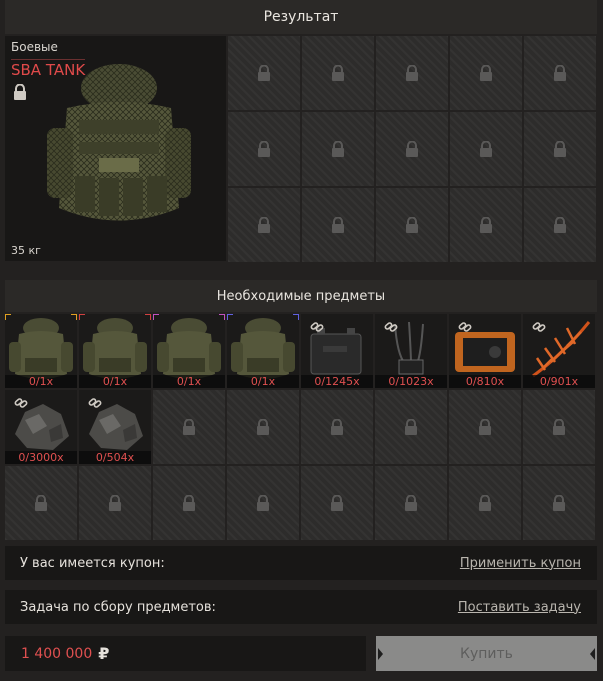 The image size is (603, 681). I want to click on item-count: 0/504x, so click(115, 457).